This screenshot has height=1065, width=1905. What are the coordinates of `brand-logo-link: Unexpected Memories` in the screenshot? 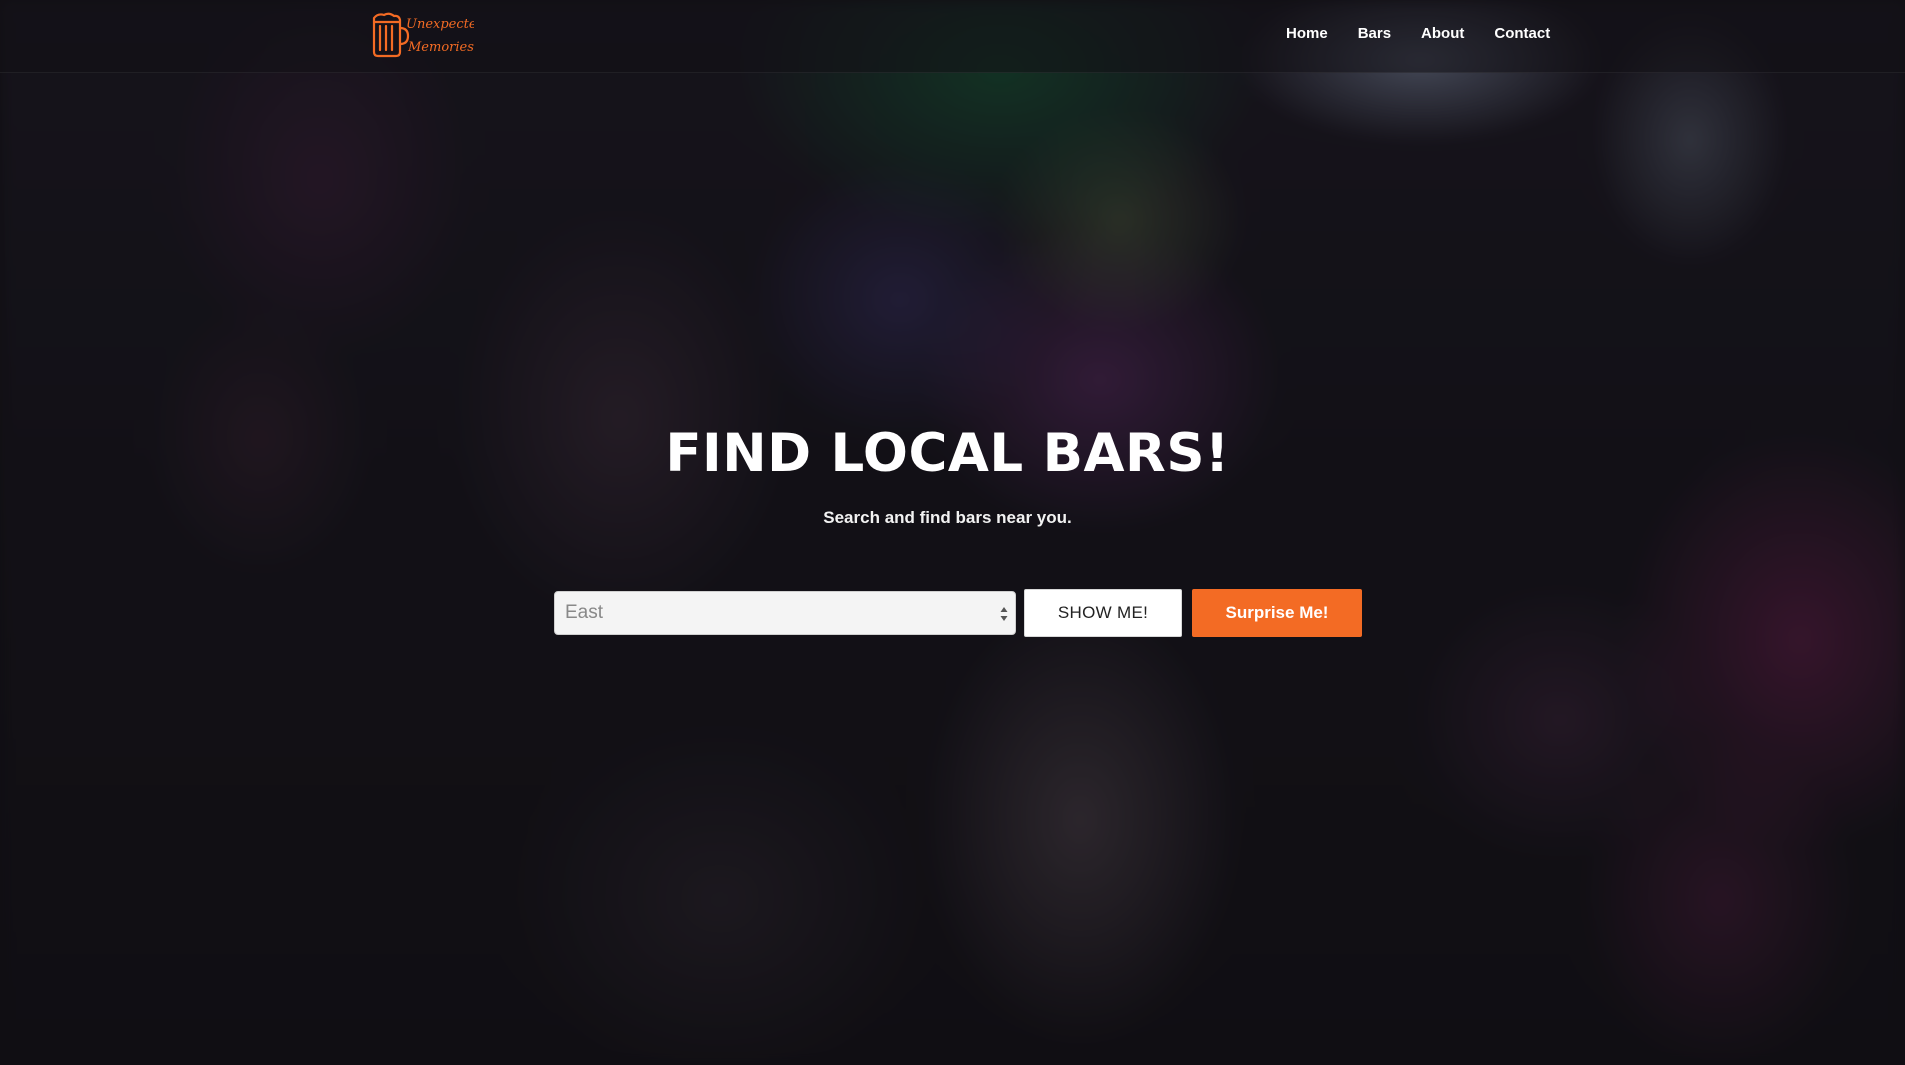 It's located at (427, 35).